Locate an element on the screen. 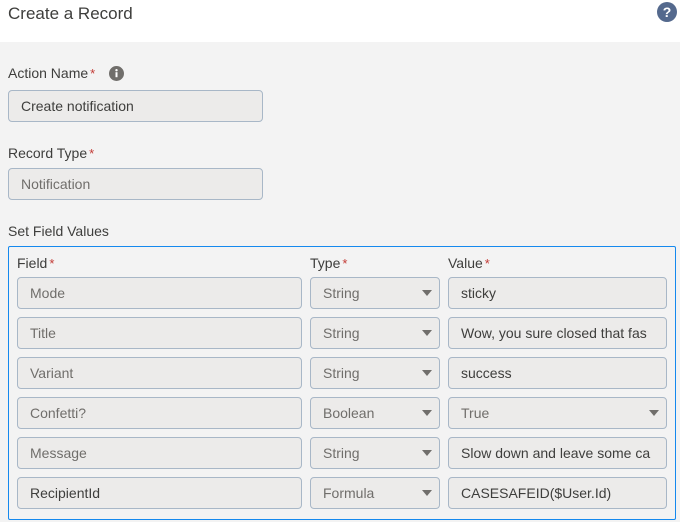 Image resolution: width=680 pixels, height=522 pixels. value-input: success is located at coordinates (557, 373).